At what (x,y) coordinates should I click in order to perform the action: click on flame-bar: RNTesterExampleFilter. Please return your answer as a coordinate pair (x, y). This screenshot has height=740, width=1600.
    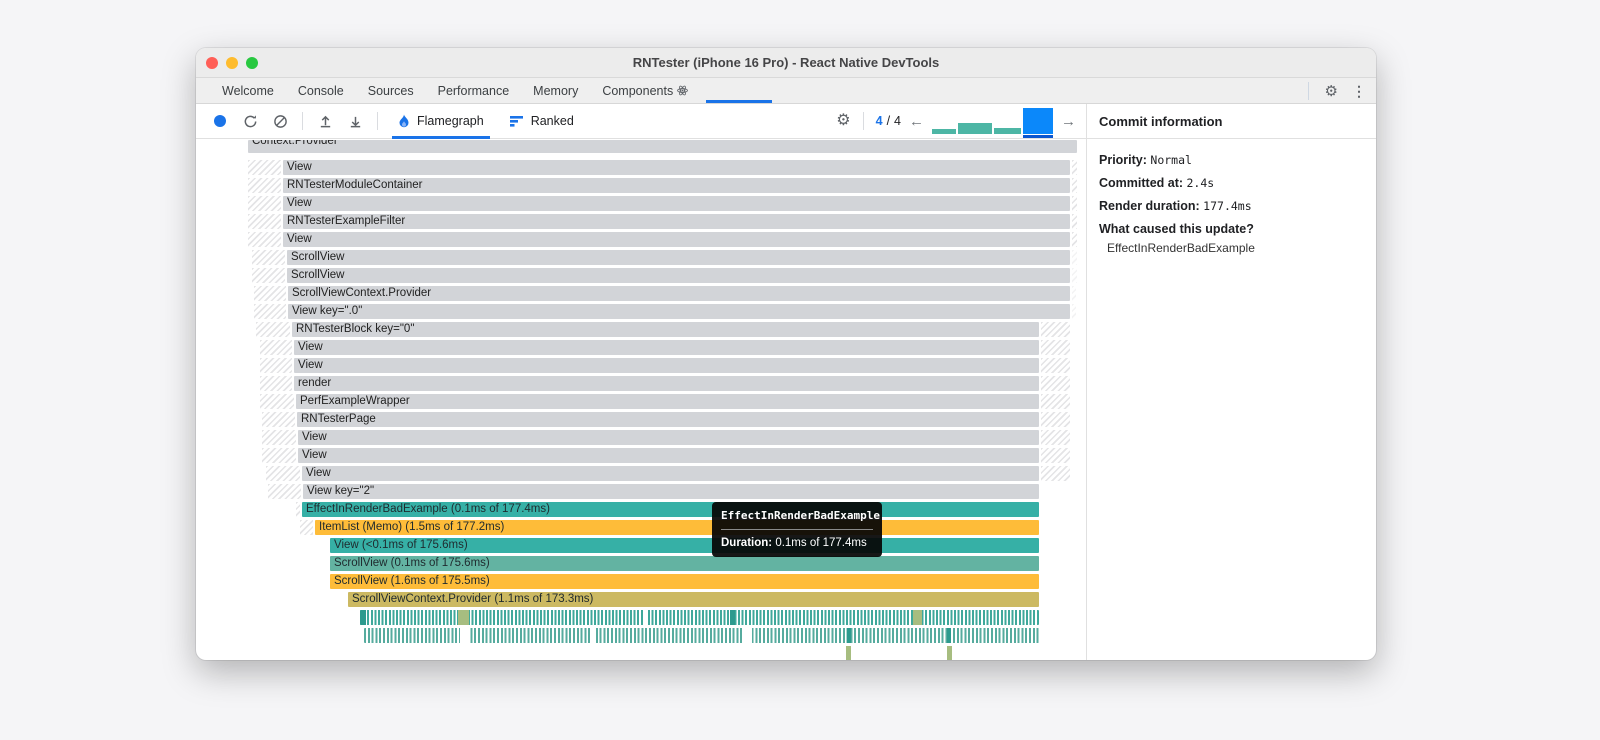
    Looking at the image, I should click on (676, 221).